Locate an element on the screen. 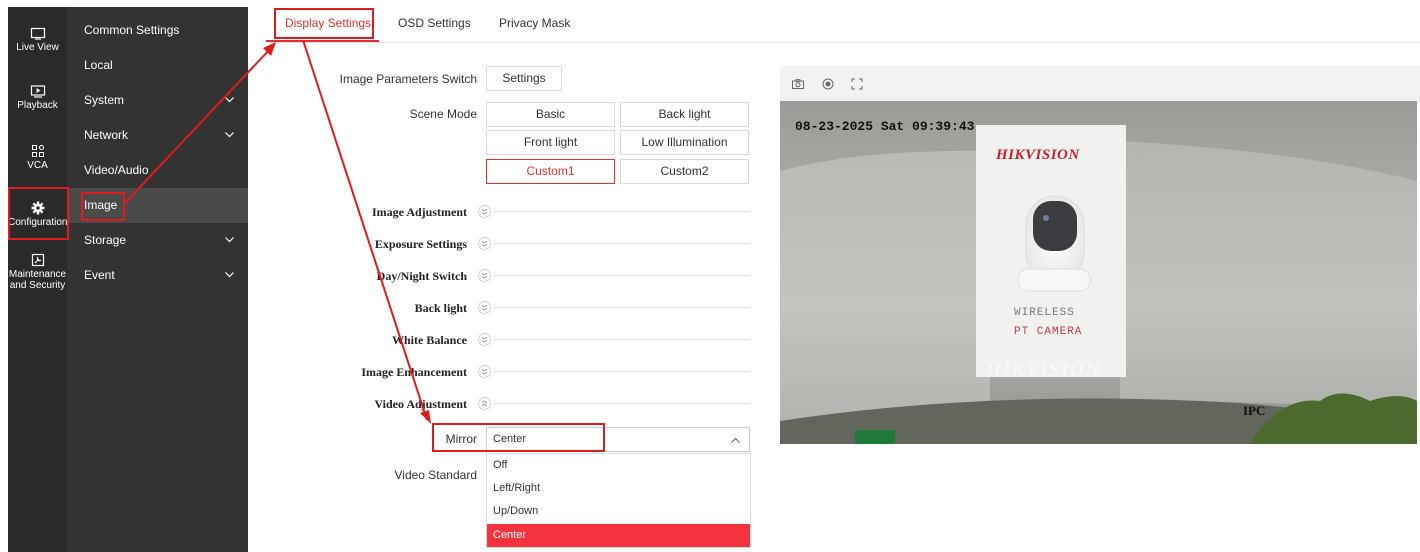 This screenshot has width=1420, height=552. arrowhead-mirror is located at coordinates (425, 417).